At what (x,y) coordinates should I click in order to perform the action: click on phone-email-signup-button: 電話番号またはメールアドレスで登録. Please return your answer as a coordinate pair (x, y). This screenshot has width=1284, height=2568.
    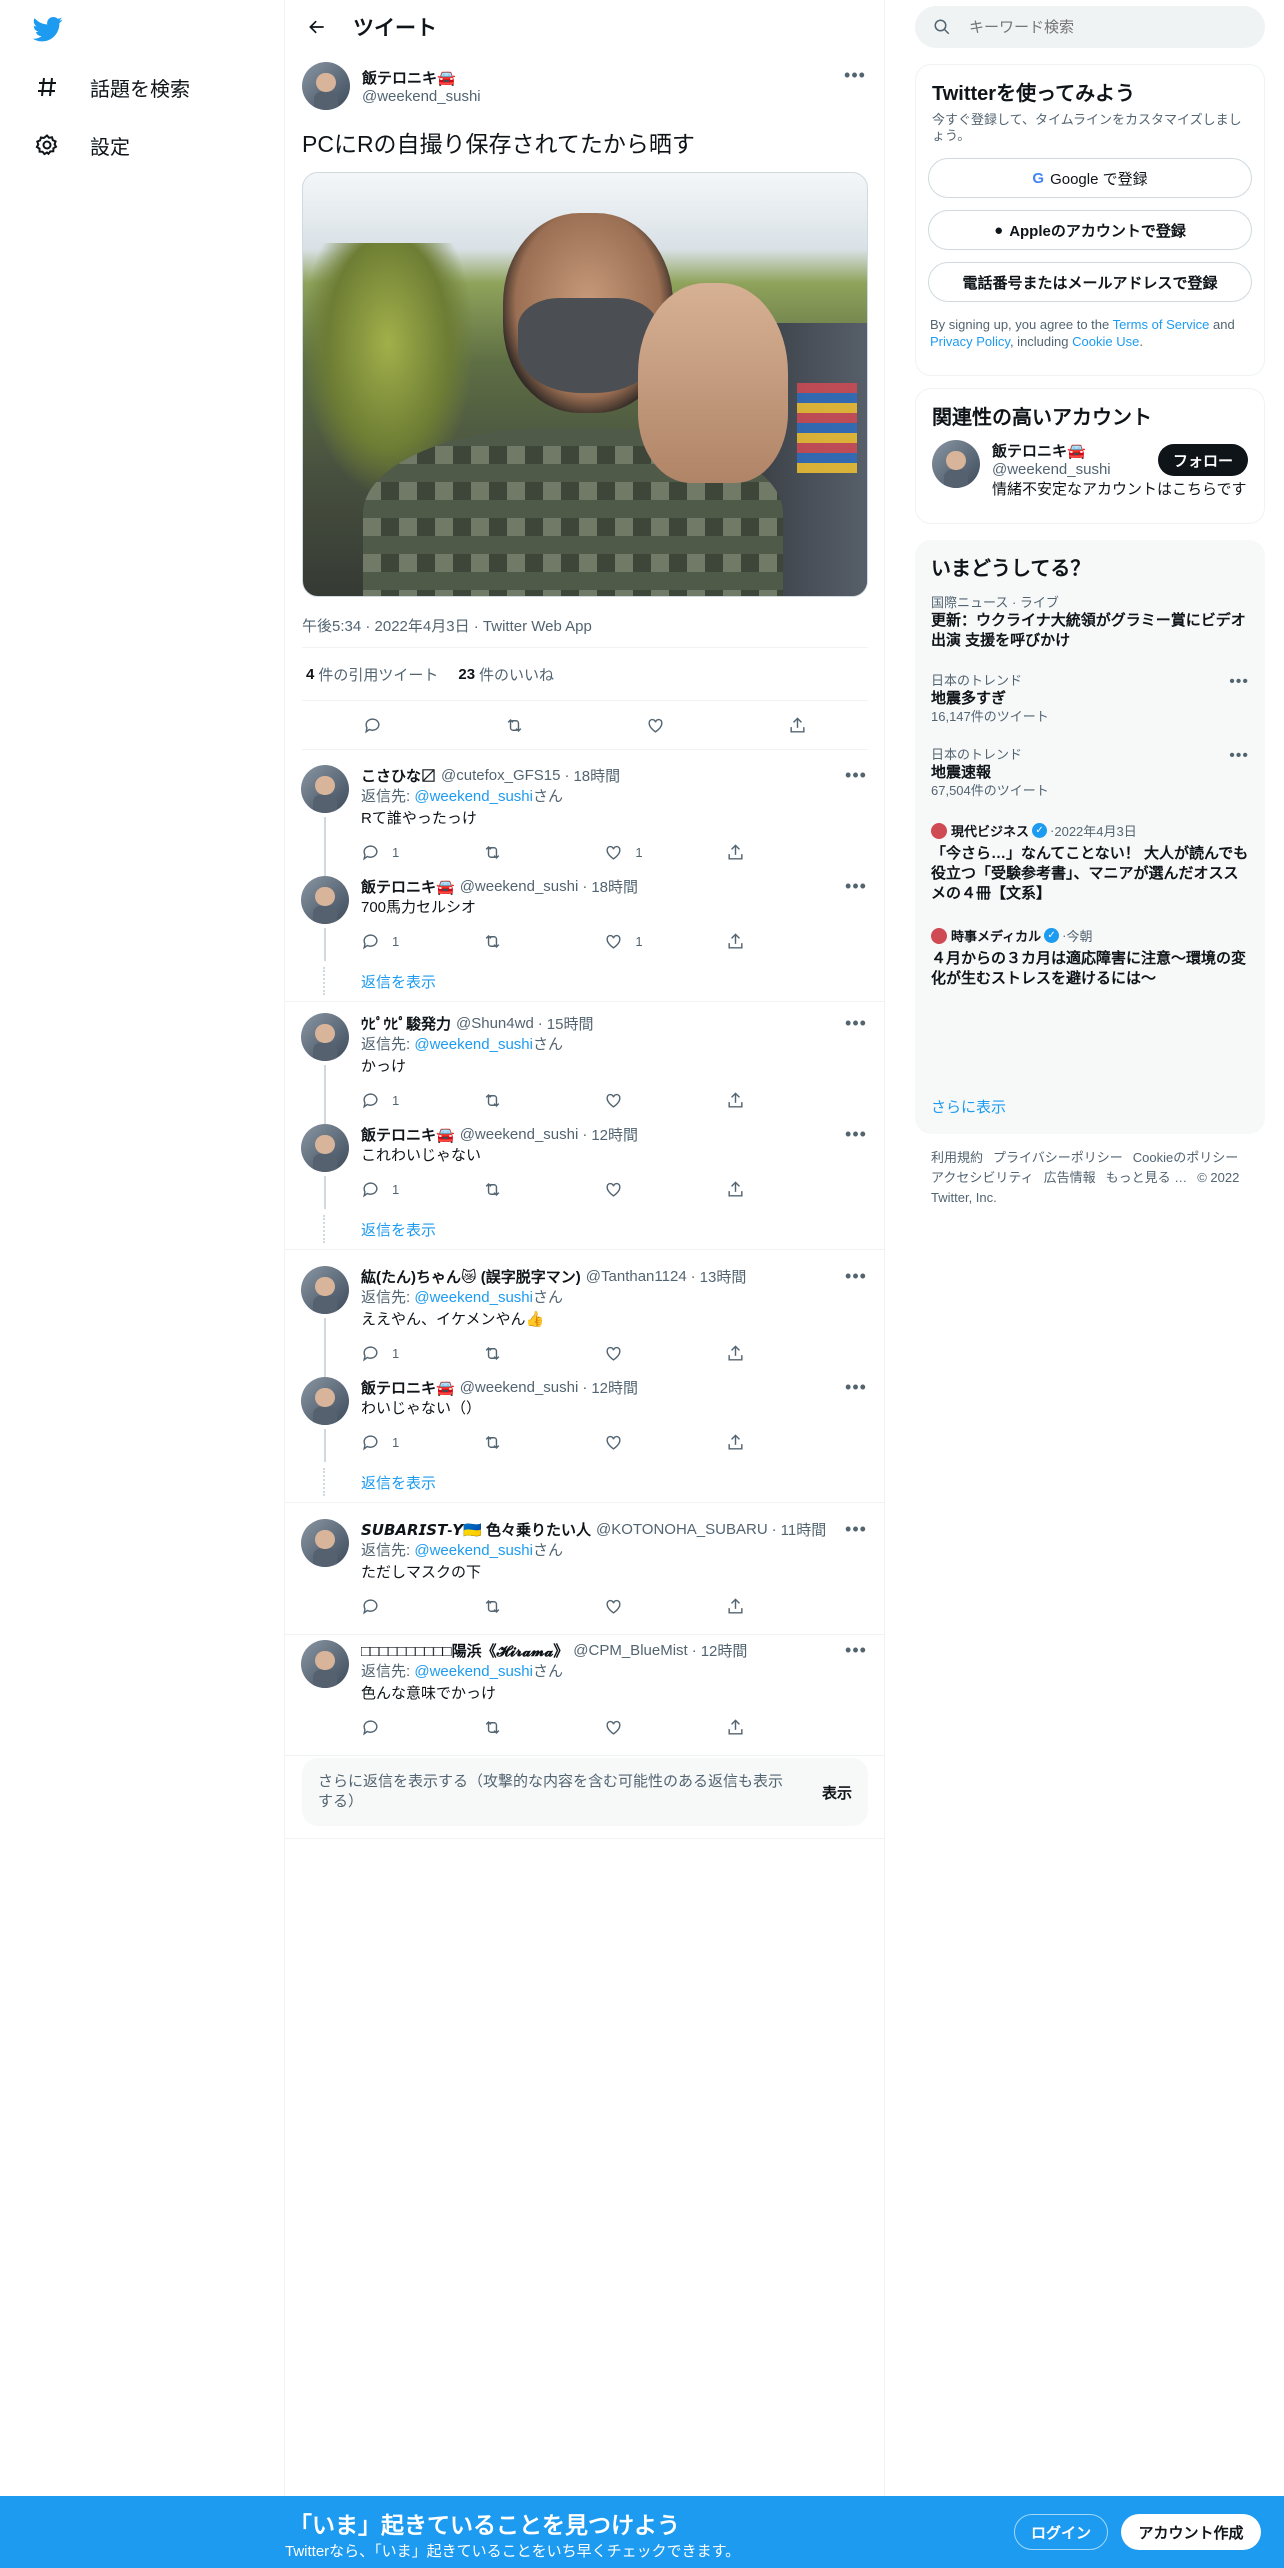
    Looking at the image, I should click on (1090, 282).